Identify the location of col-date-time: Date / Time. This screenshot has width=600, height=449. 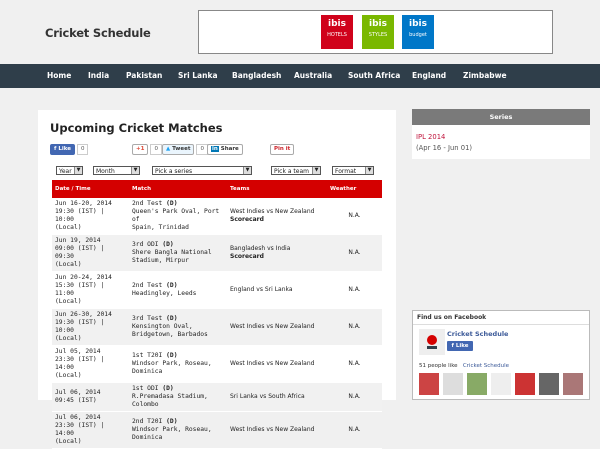
(90, 189).